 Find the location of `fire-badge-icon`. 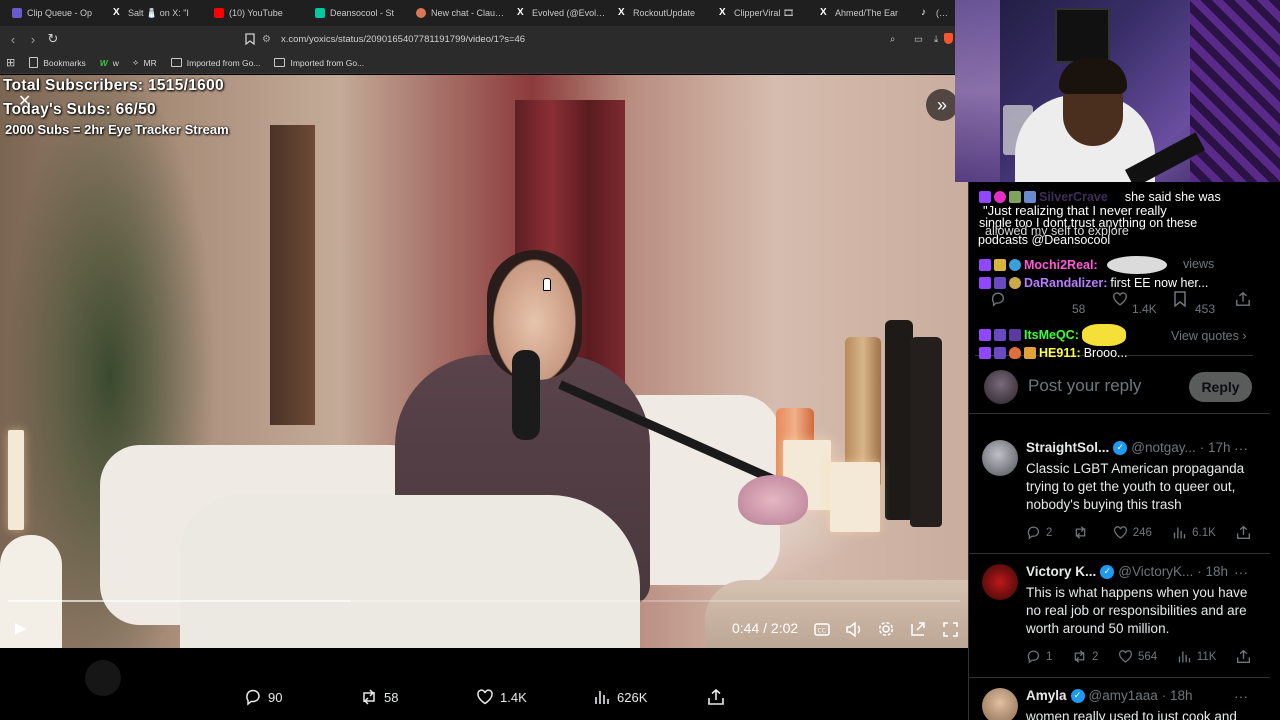

fire-badge-icon is located at coordinates (1015, 353).